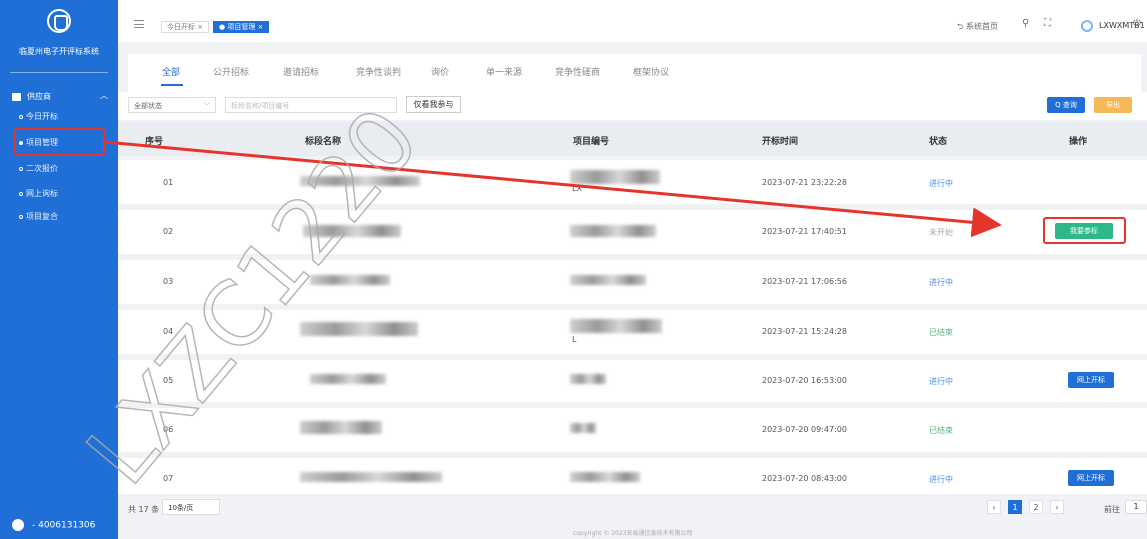 The width and height of the screenshot is (1147, 539). What do you see at coordinates (1047, 23) in the screenshot?
I see `fullscreen-icon: ⛶` at bounding box center [1047, 23].